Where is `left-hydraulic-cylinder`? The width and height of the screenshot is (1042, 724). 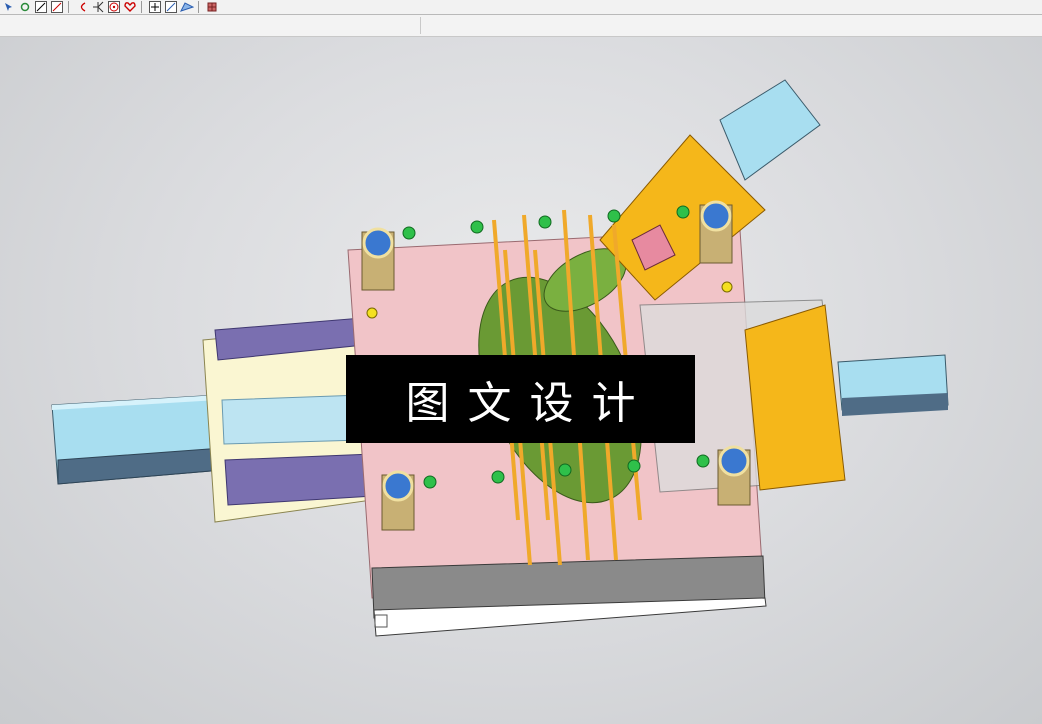 left-hydraulic-cylinder is located at coordinates (137, 439).